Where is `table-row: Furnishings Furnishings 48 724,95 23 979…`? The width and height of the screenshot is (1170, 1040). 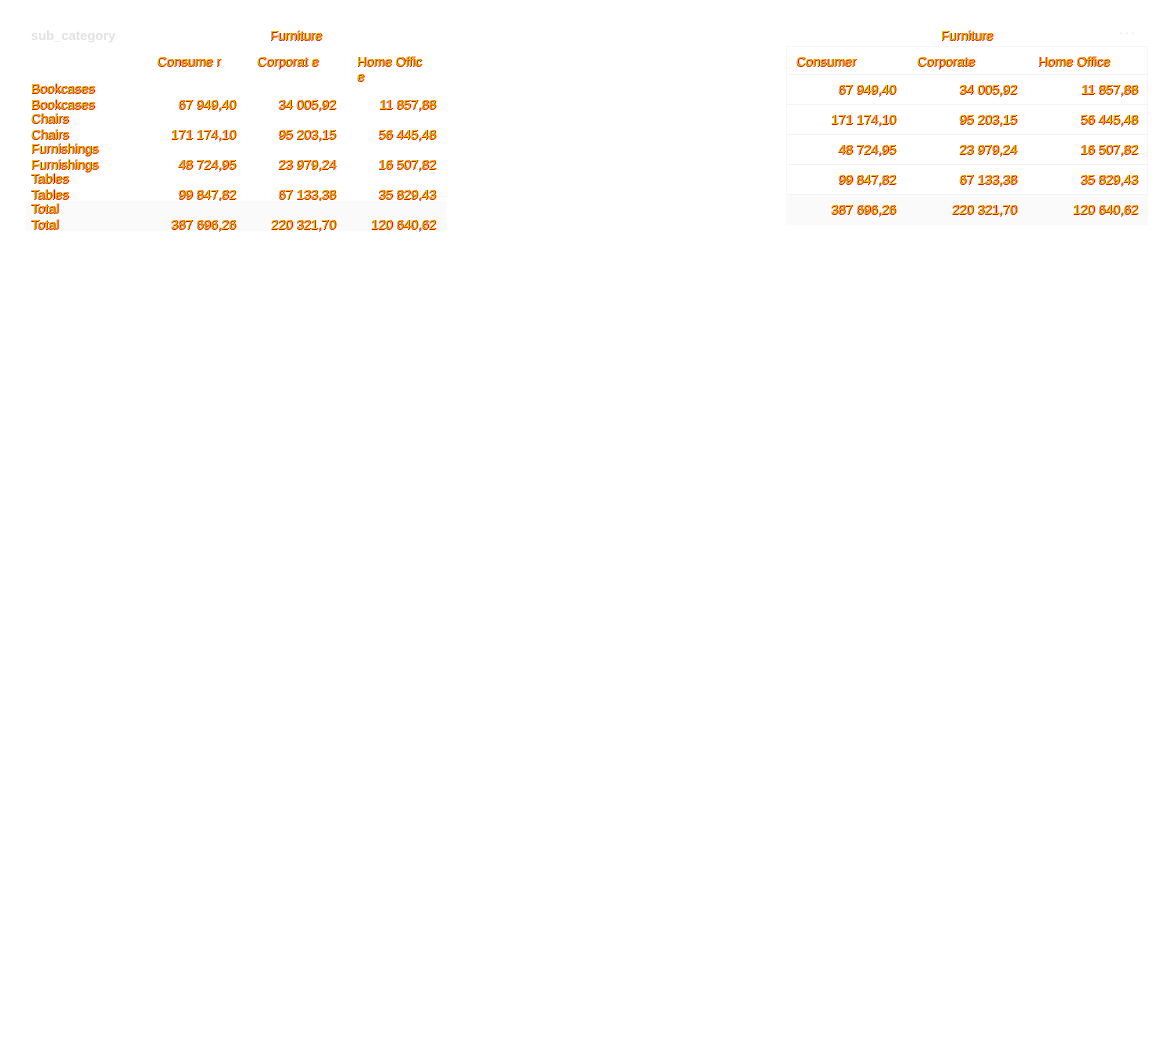 table-row: Furnishings Furnishings 48 724,95 23 979… is located at coordinates (236, 156).